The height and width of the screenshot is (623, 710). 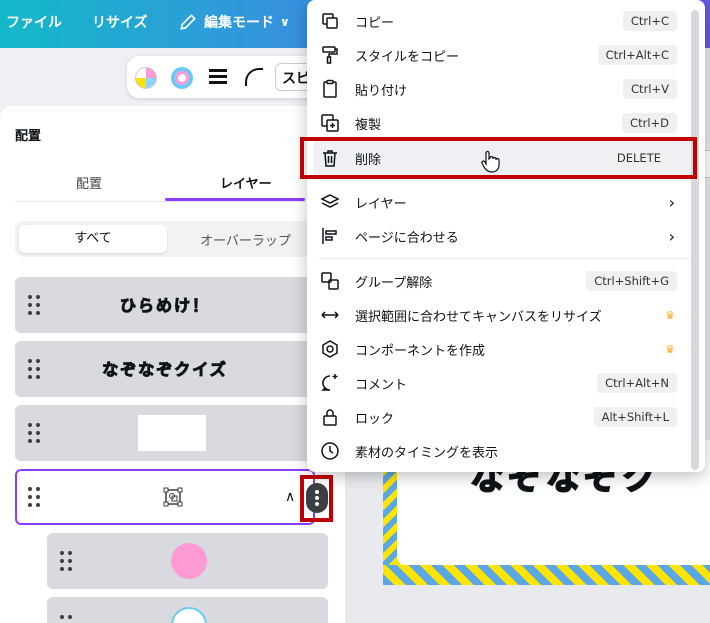 I want to click on tab-arrange: 配置, so click(x=89, y=182).